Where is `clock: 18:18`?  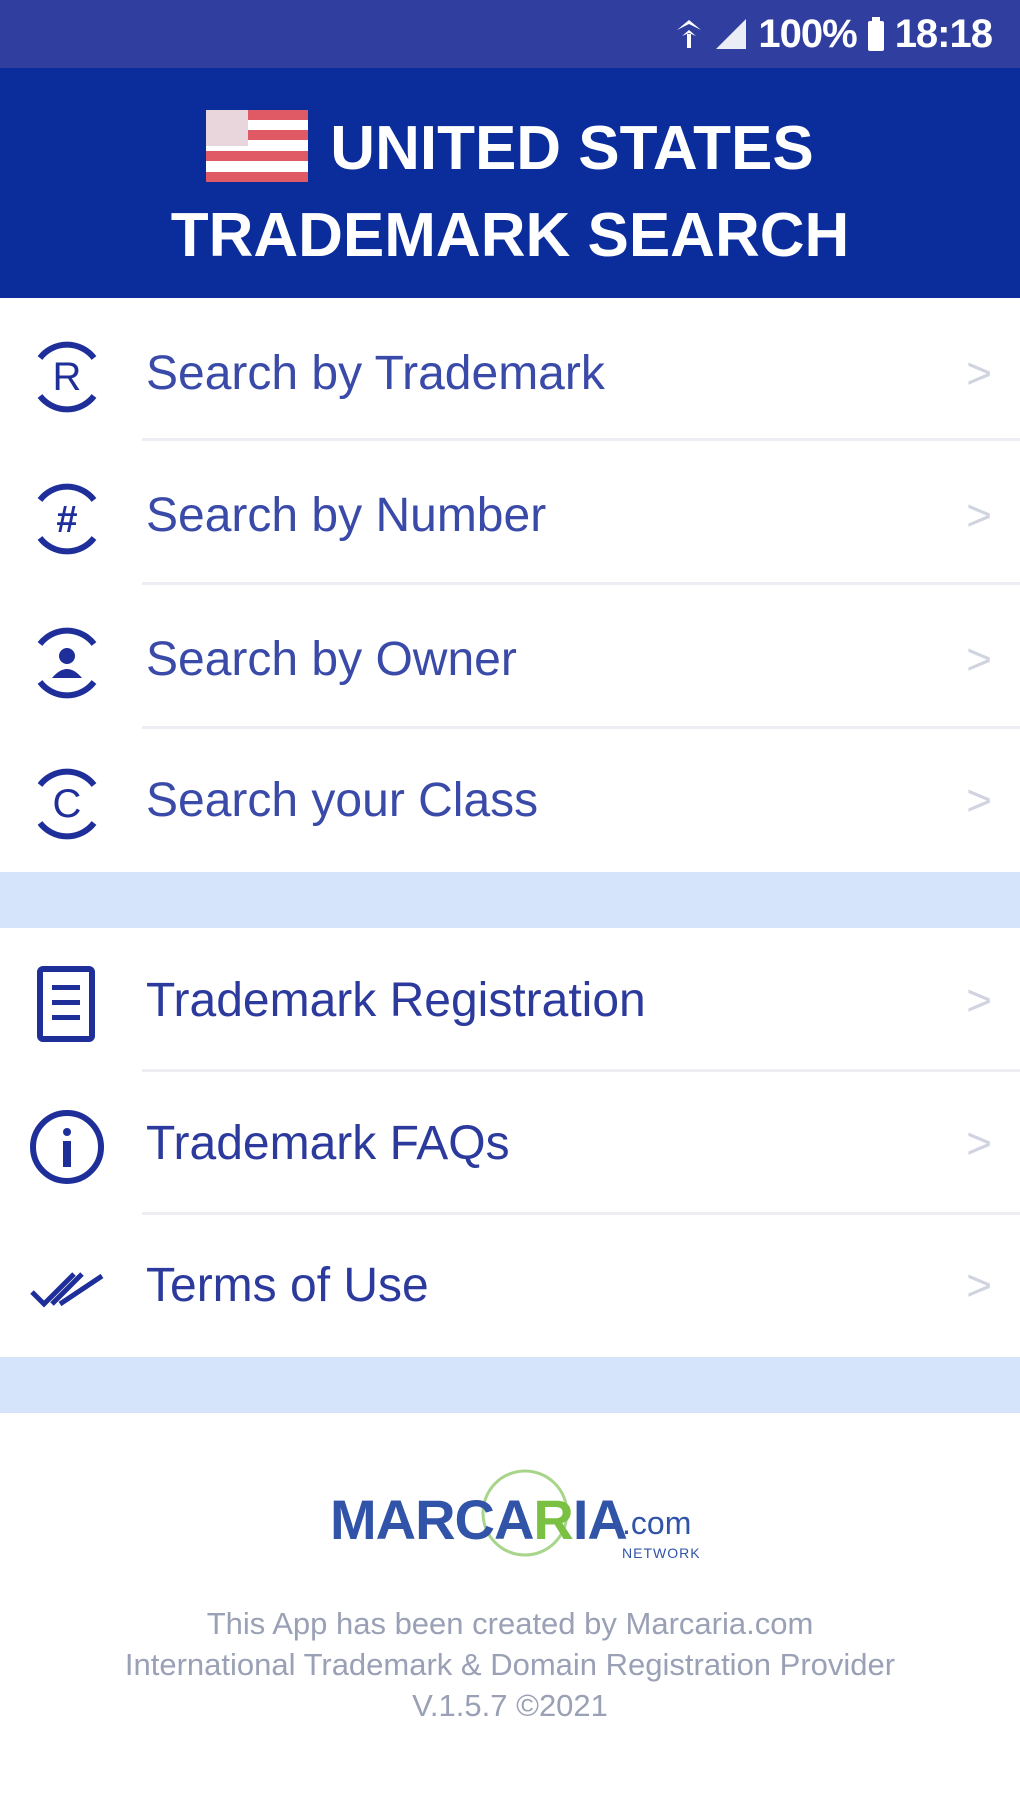 clock: 18:18 is located at coordinates (943, 33).